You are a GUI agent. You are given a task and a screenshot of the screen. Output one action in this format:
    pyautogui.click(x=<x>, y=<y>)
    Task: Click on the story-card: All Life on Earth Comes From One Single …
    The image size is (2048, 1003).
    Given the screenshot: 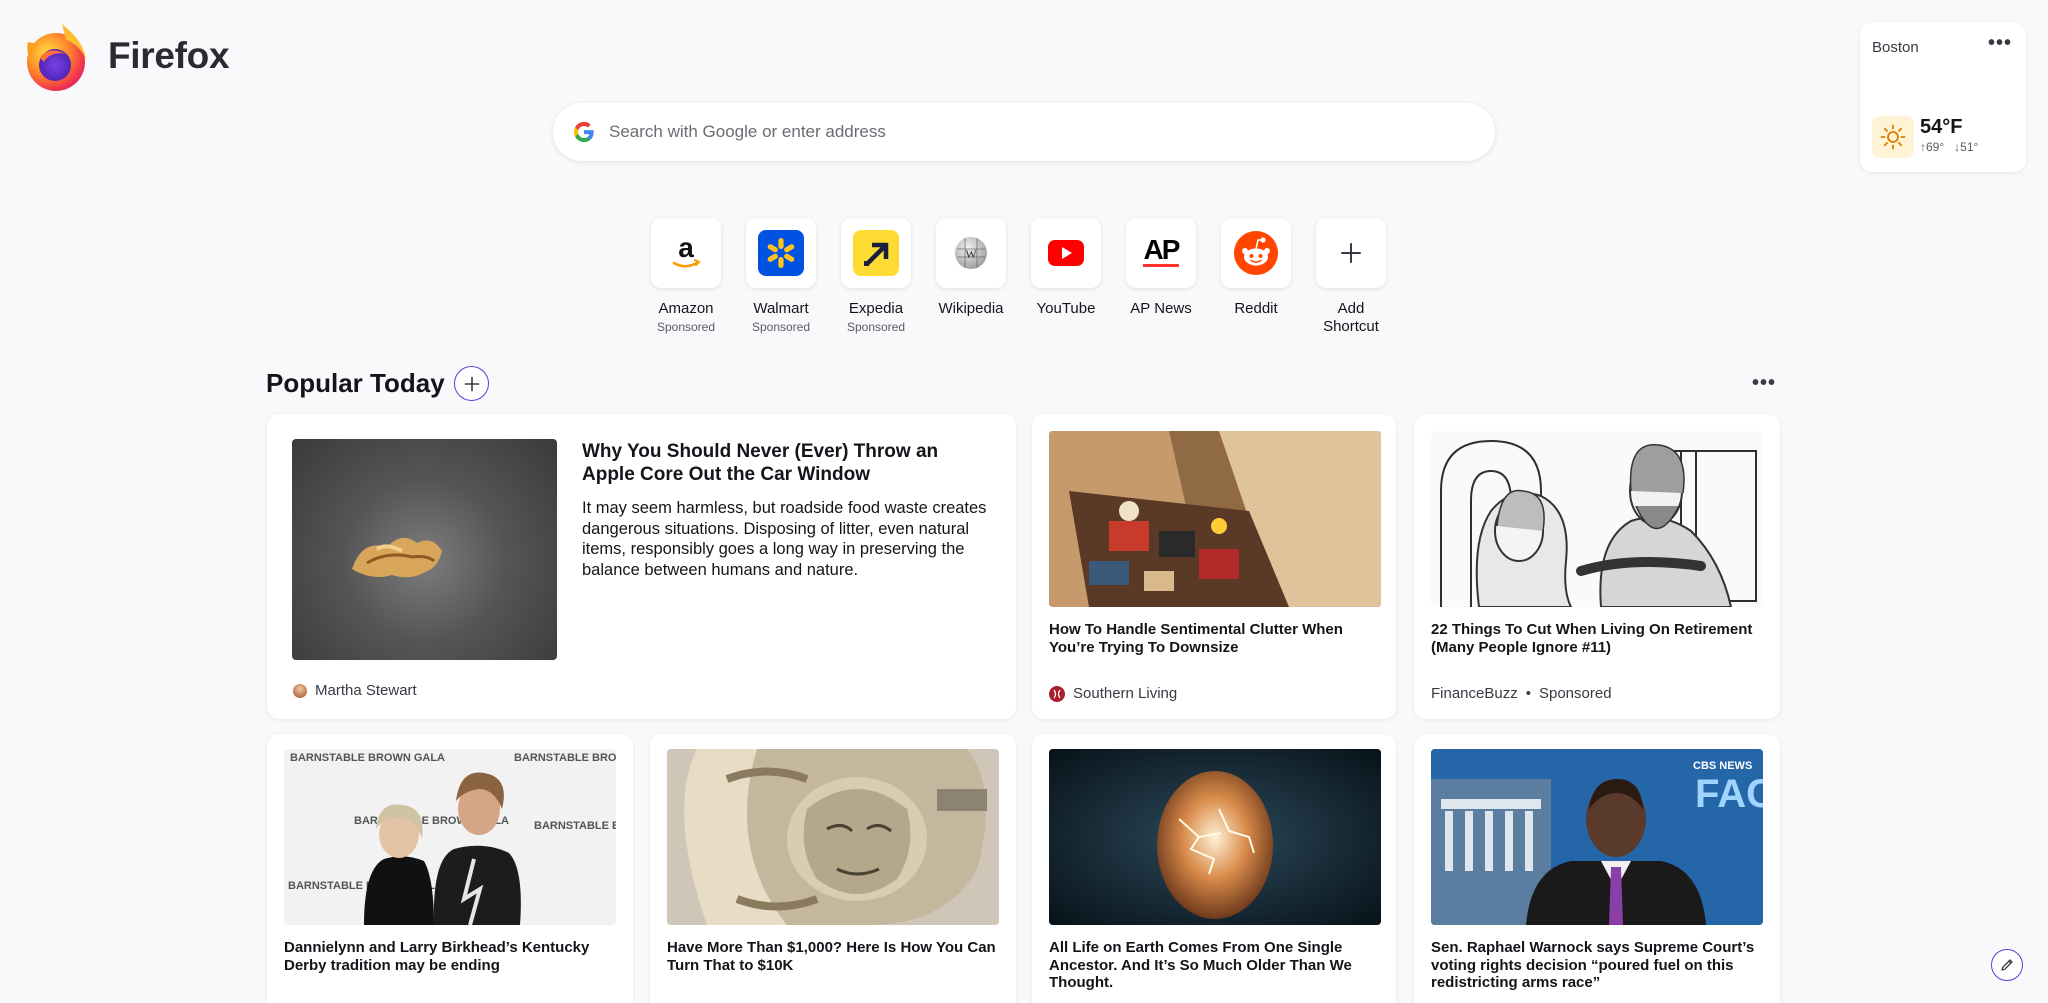 What is the action you would take?
    pyautogui.click(x=1214, y=868)
    